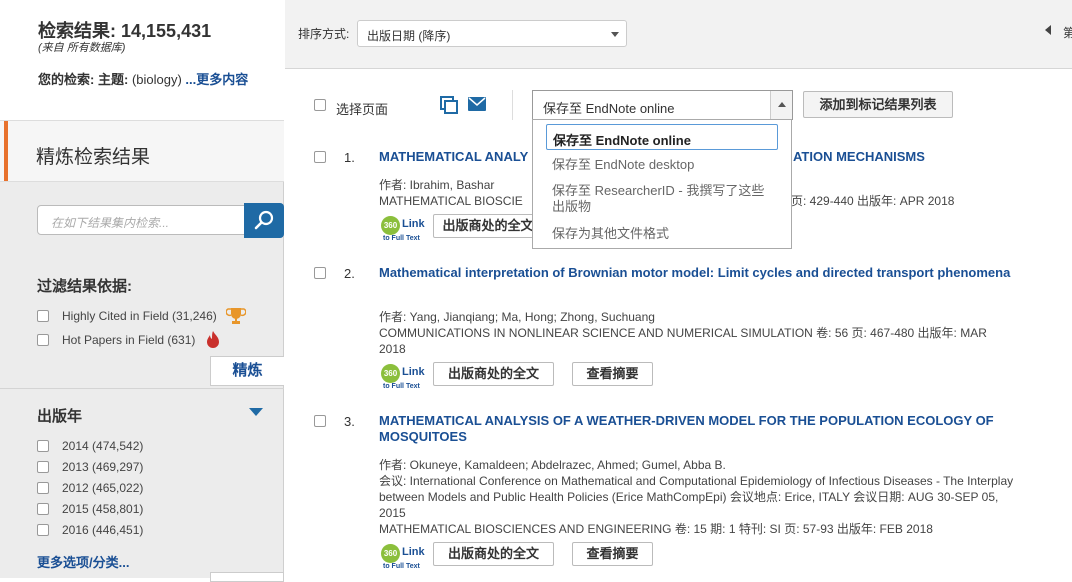  I want to click on more-content-link: ...更多内容, so click(216, 79).